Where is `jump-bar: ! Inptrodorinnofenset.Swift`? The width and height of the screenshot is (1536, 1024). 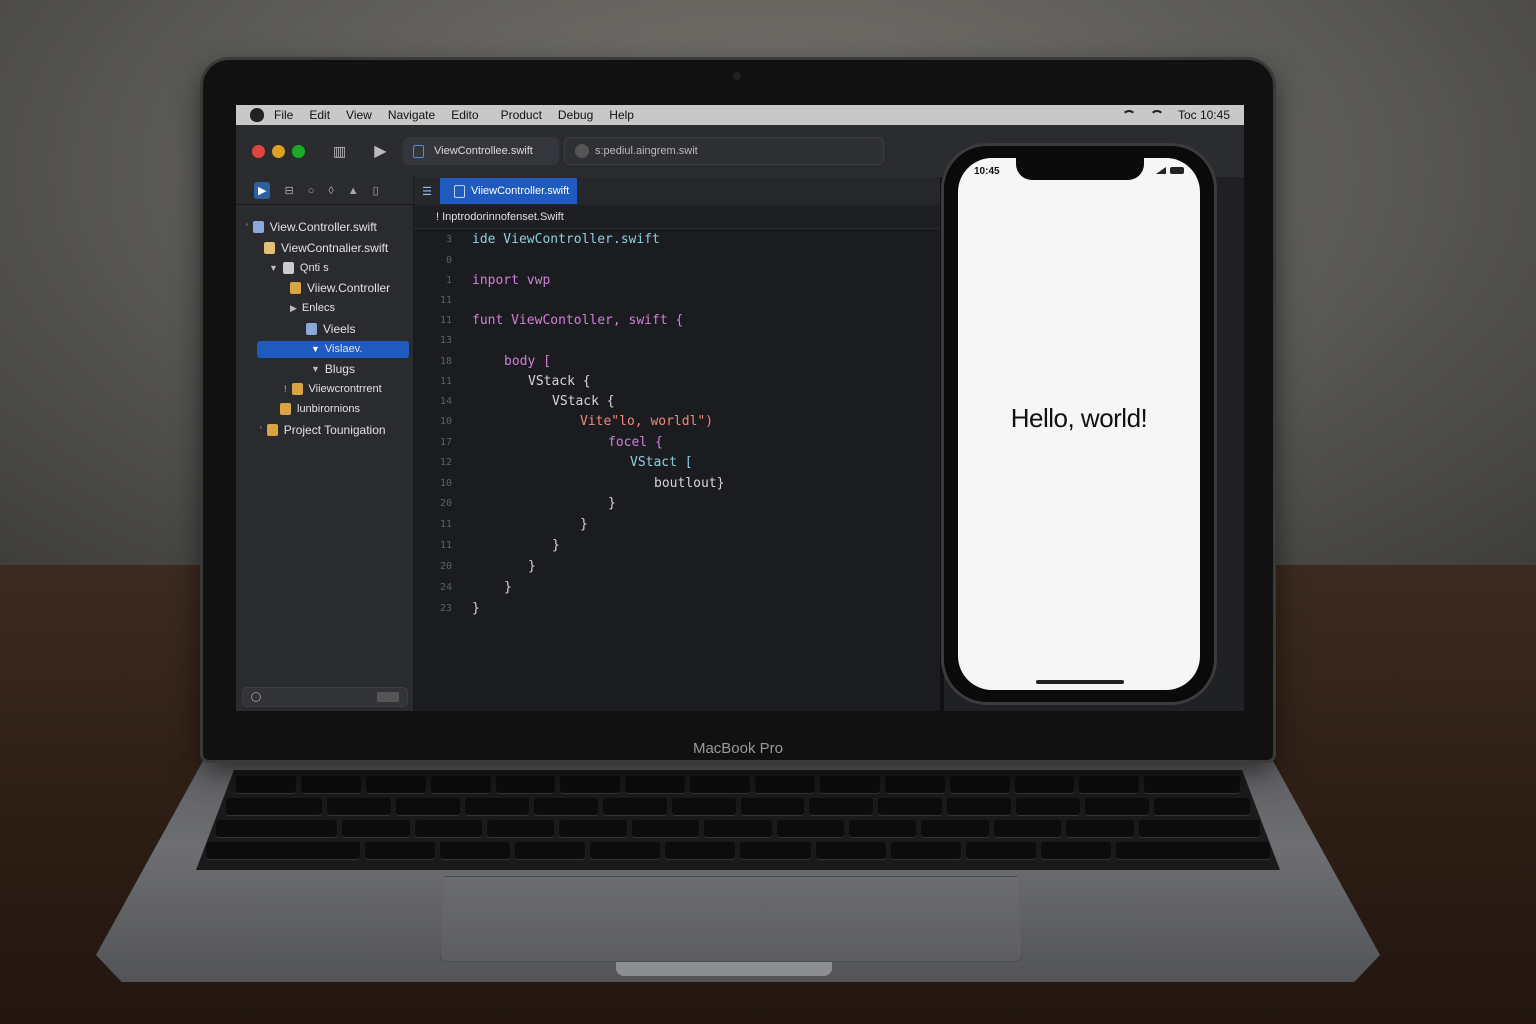 jump-bar: ! Inptrodorinnofenset.Swift is located at coordinates (679, 217).